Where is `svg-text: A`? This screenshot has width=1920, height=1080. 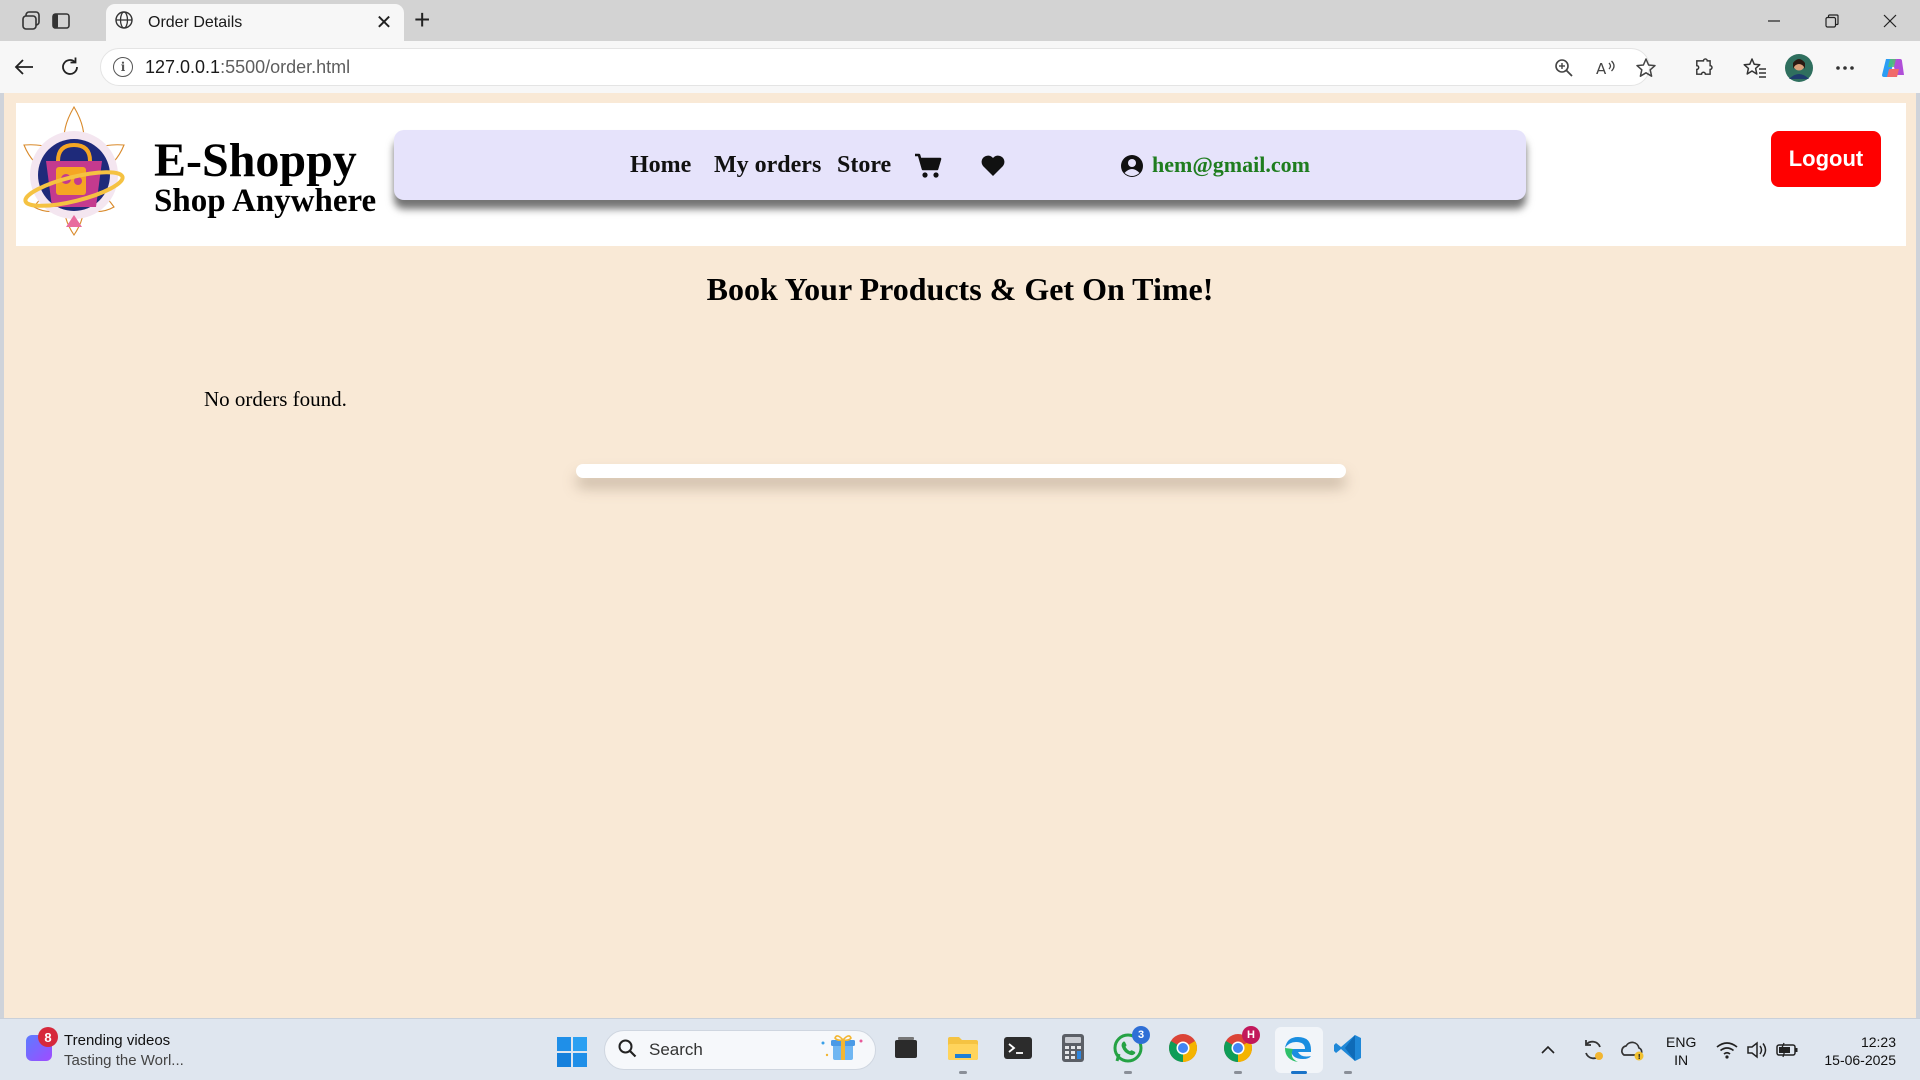 svg-text: A is located at coordinates (1601, 69).